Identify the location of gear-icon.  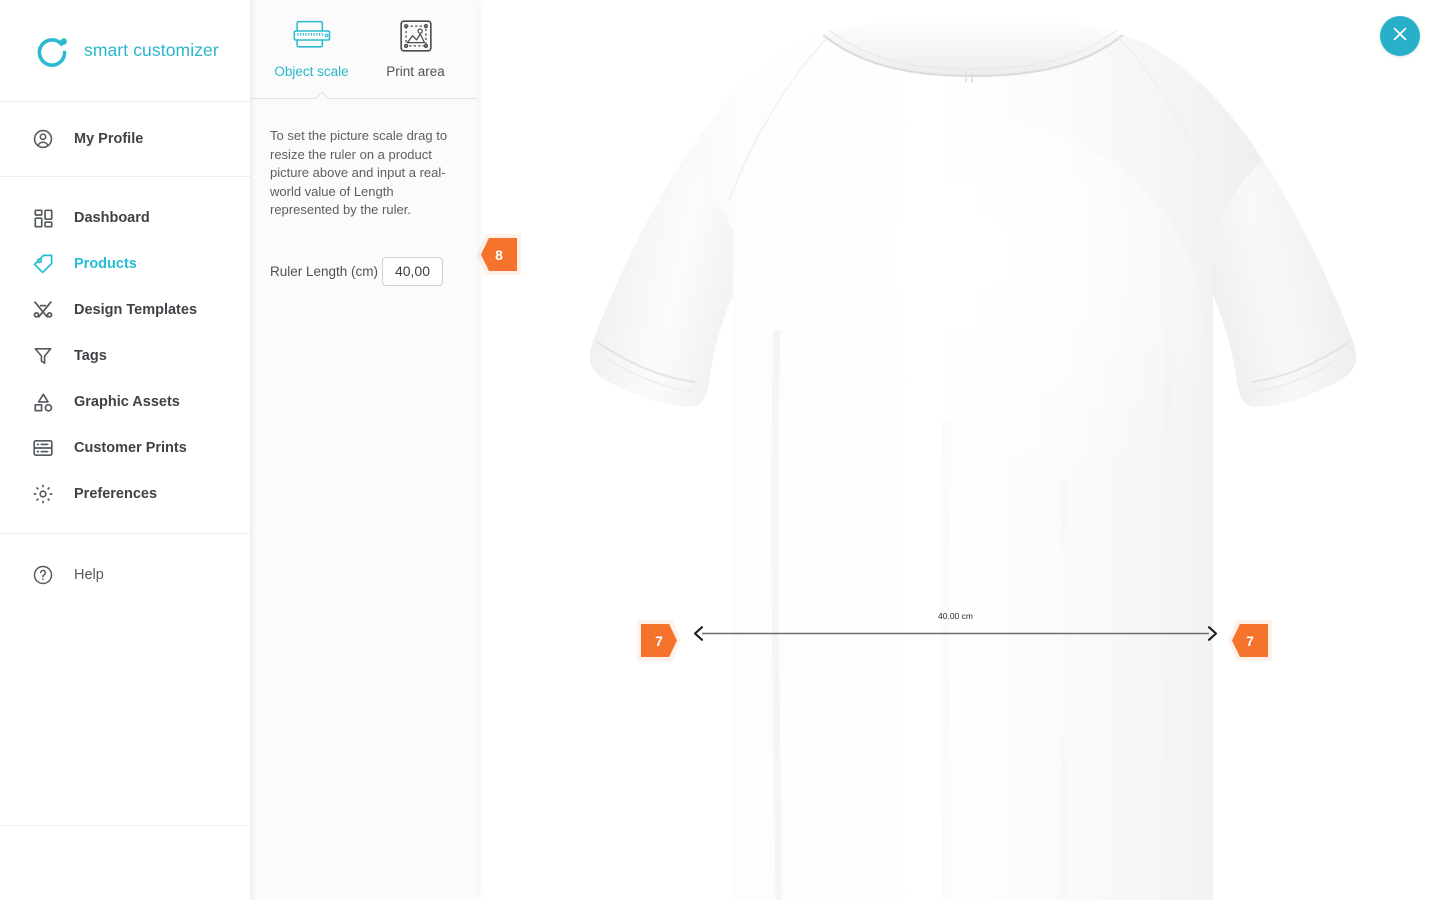
(43, 494).